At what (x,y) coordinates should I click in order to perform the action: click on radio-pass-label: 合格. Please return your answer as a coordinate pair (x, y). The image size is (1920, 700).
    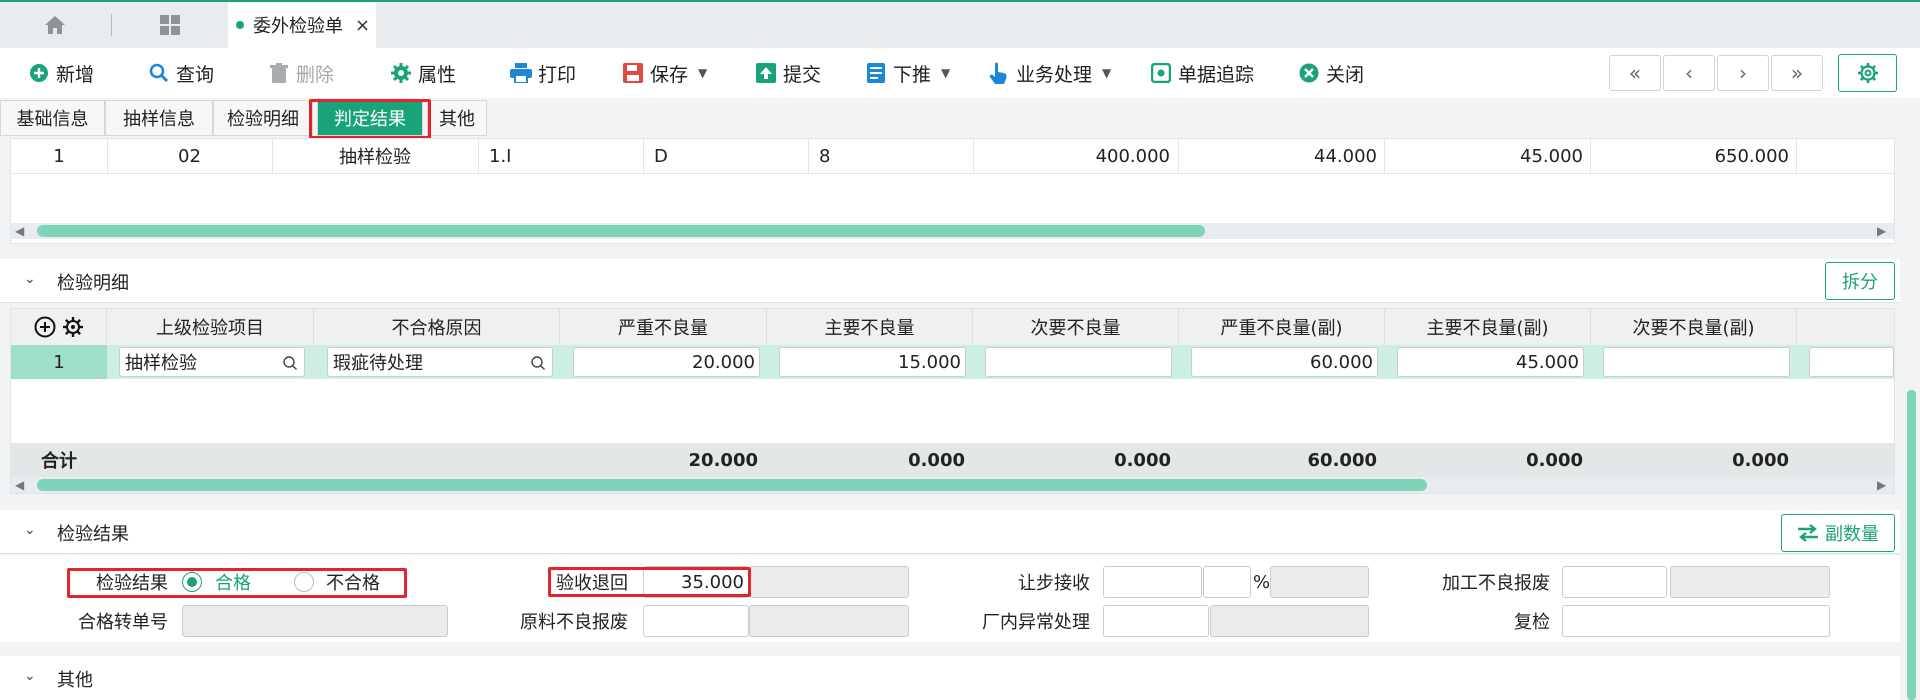
    Looking at the image, I should click on (235, 582).